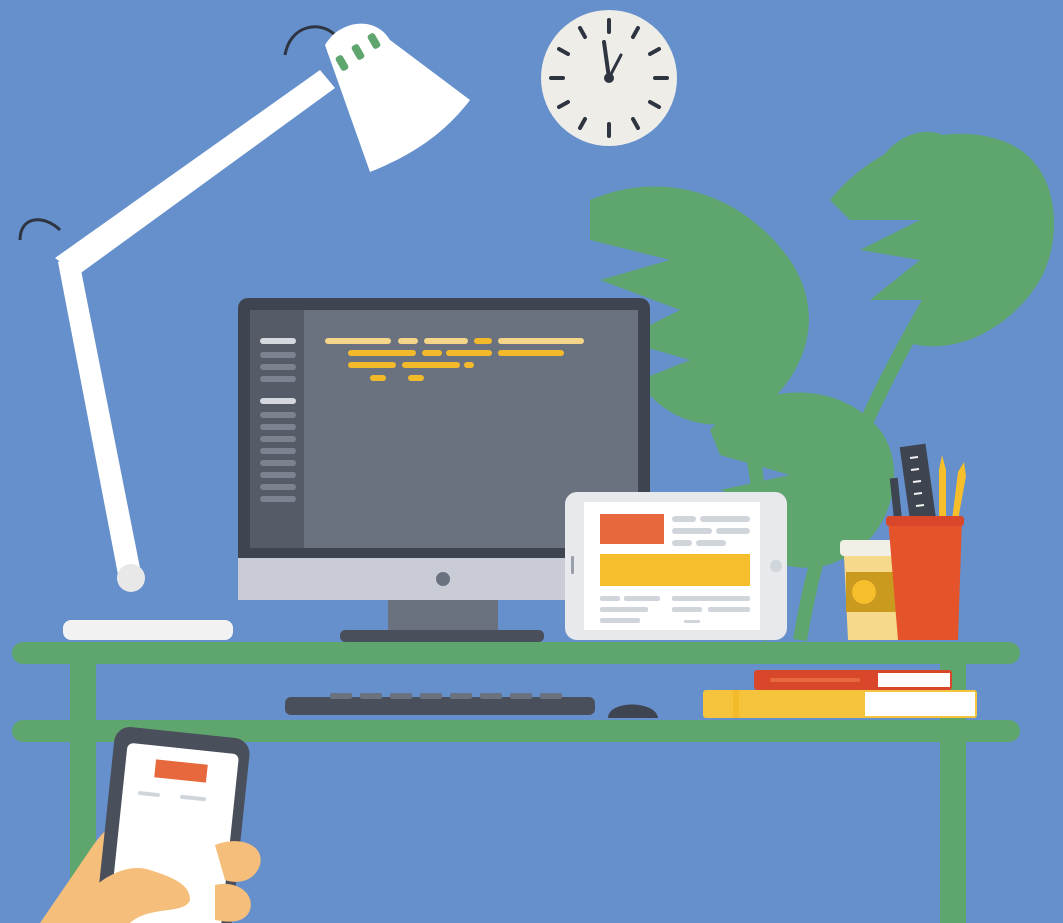 The width and height of the screenshot is (1063, 923). Describe the element at coordinates (609, 78) in the screenshot. I see `wall-clock-icon` at that location.